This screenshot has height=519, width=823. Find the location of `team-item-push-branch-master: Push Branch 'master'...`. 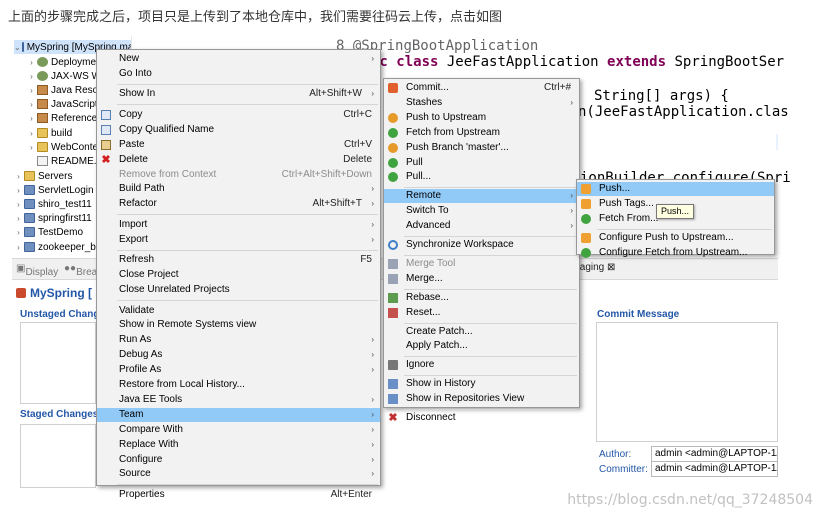

team-item-push-branch-master: Push Branch 'master'... is located at coordinates (481, 148).